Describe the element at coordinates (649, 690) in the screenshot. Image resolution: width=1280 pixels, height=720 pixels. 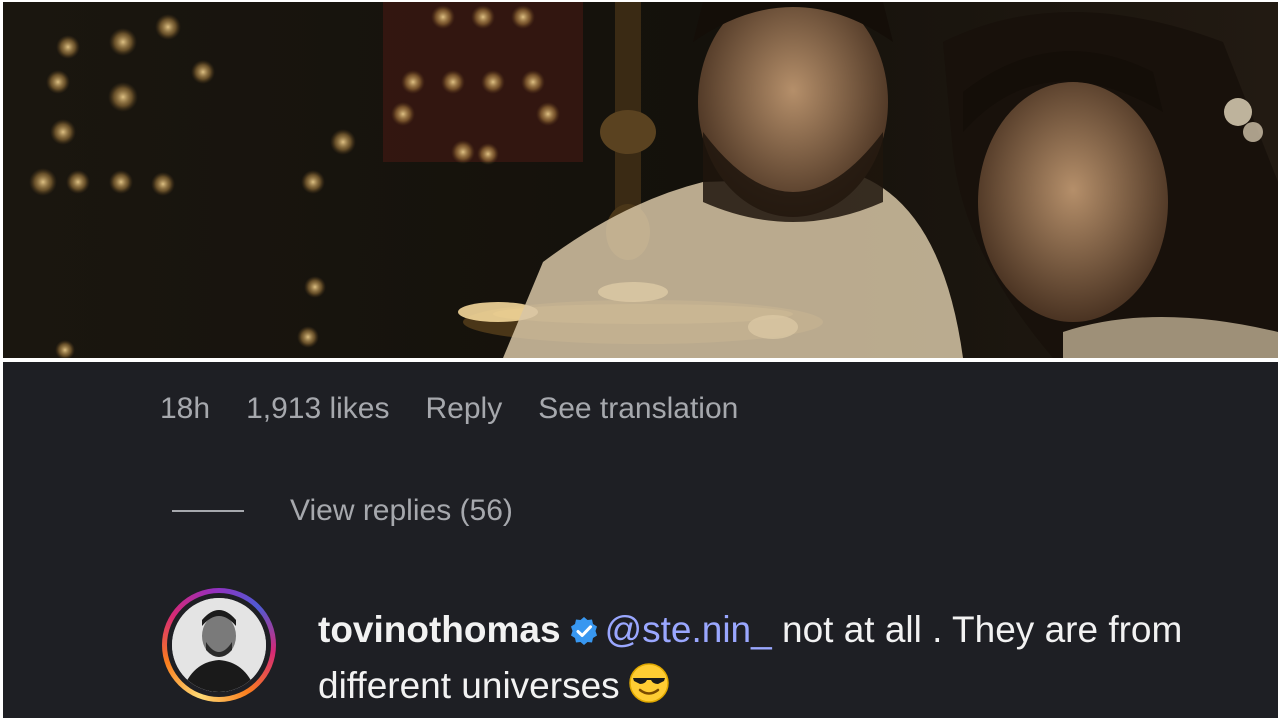
I see `sunglasses-emoji-icon` at that location.